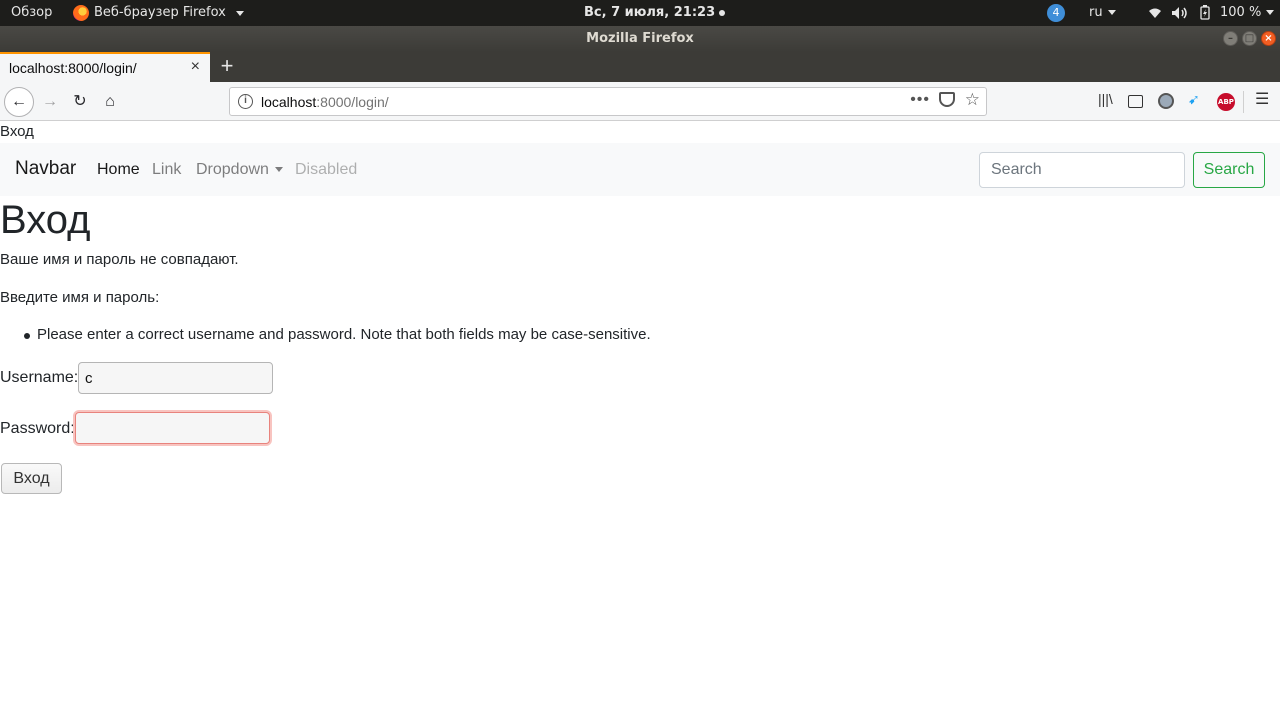 The height and width of the screenshot is (719, 1280). What do you see at coordinates (17, 131) in the screenshot?
I see `page-top-text: Вход` at bounding box center [17, 131].